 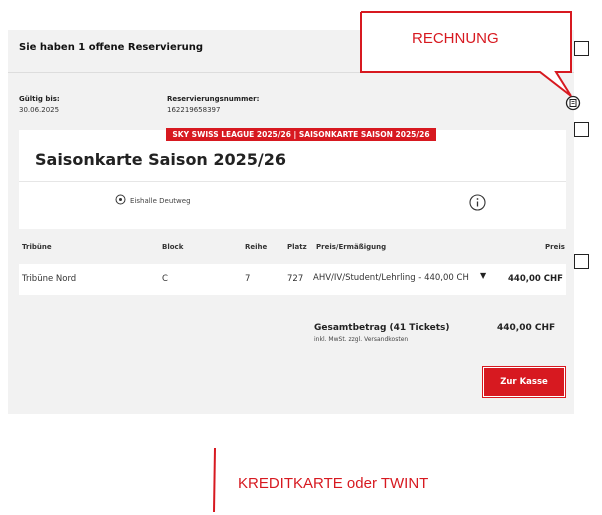 I want to click on invoice-annotation-text: RECHNUNG, so click(x=455, y=38).